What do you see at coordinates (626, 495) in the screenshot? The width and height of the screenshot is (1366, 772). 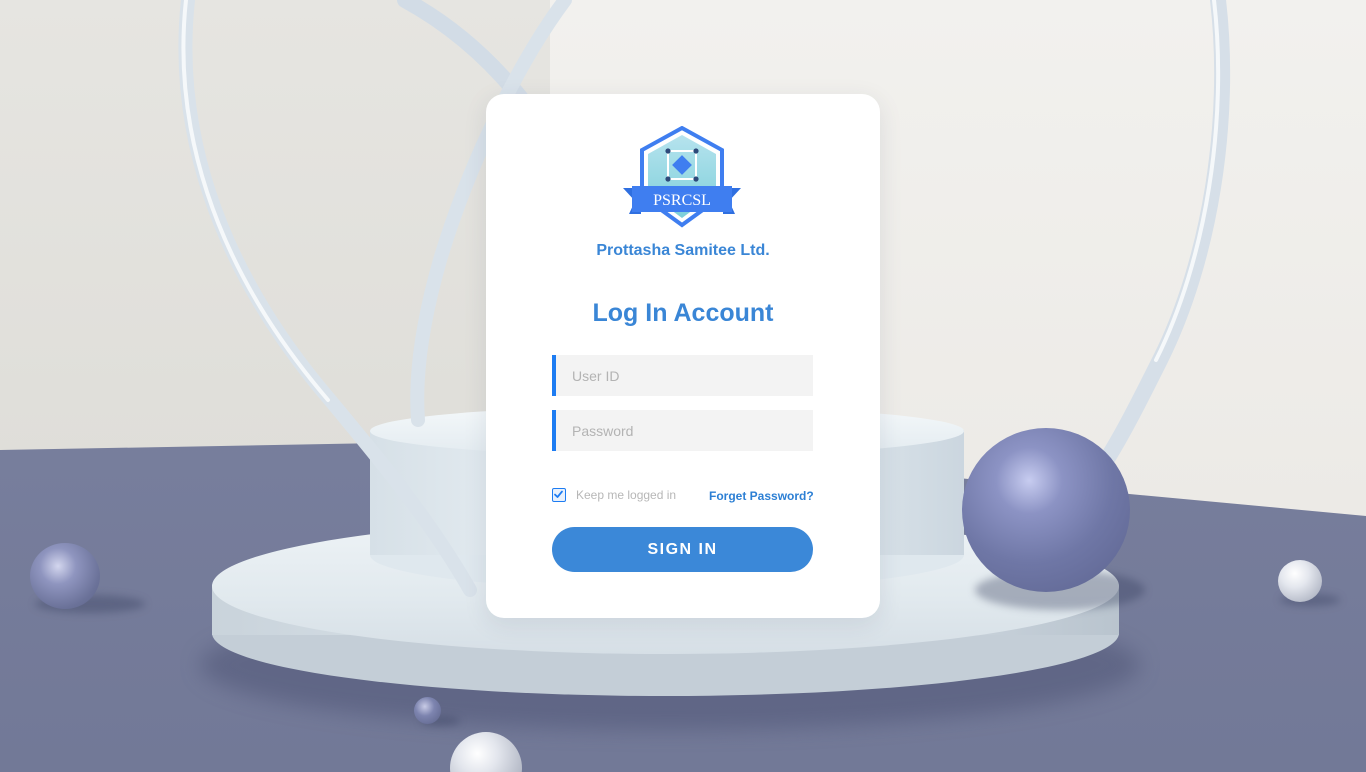 I see `remember-me-label: Keep me logged in` at bounding box center [626, 495].